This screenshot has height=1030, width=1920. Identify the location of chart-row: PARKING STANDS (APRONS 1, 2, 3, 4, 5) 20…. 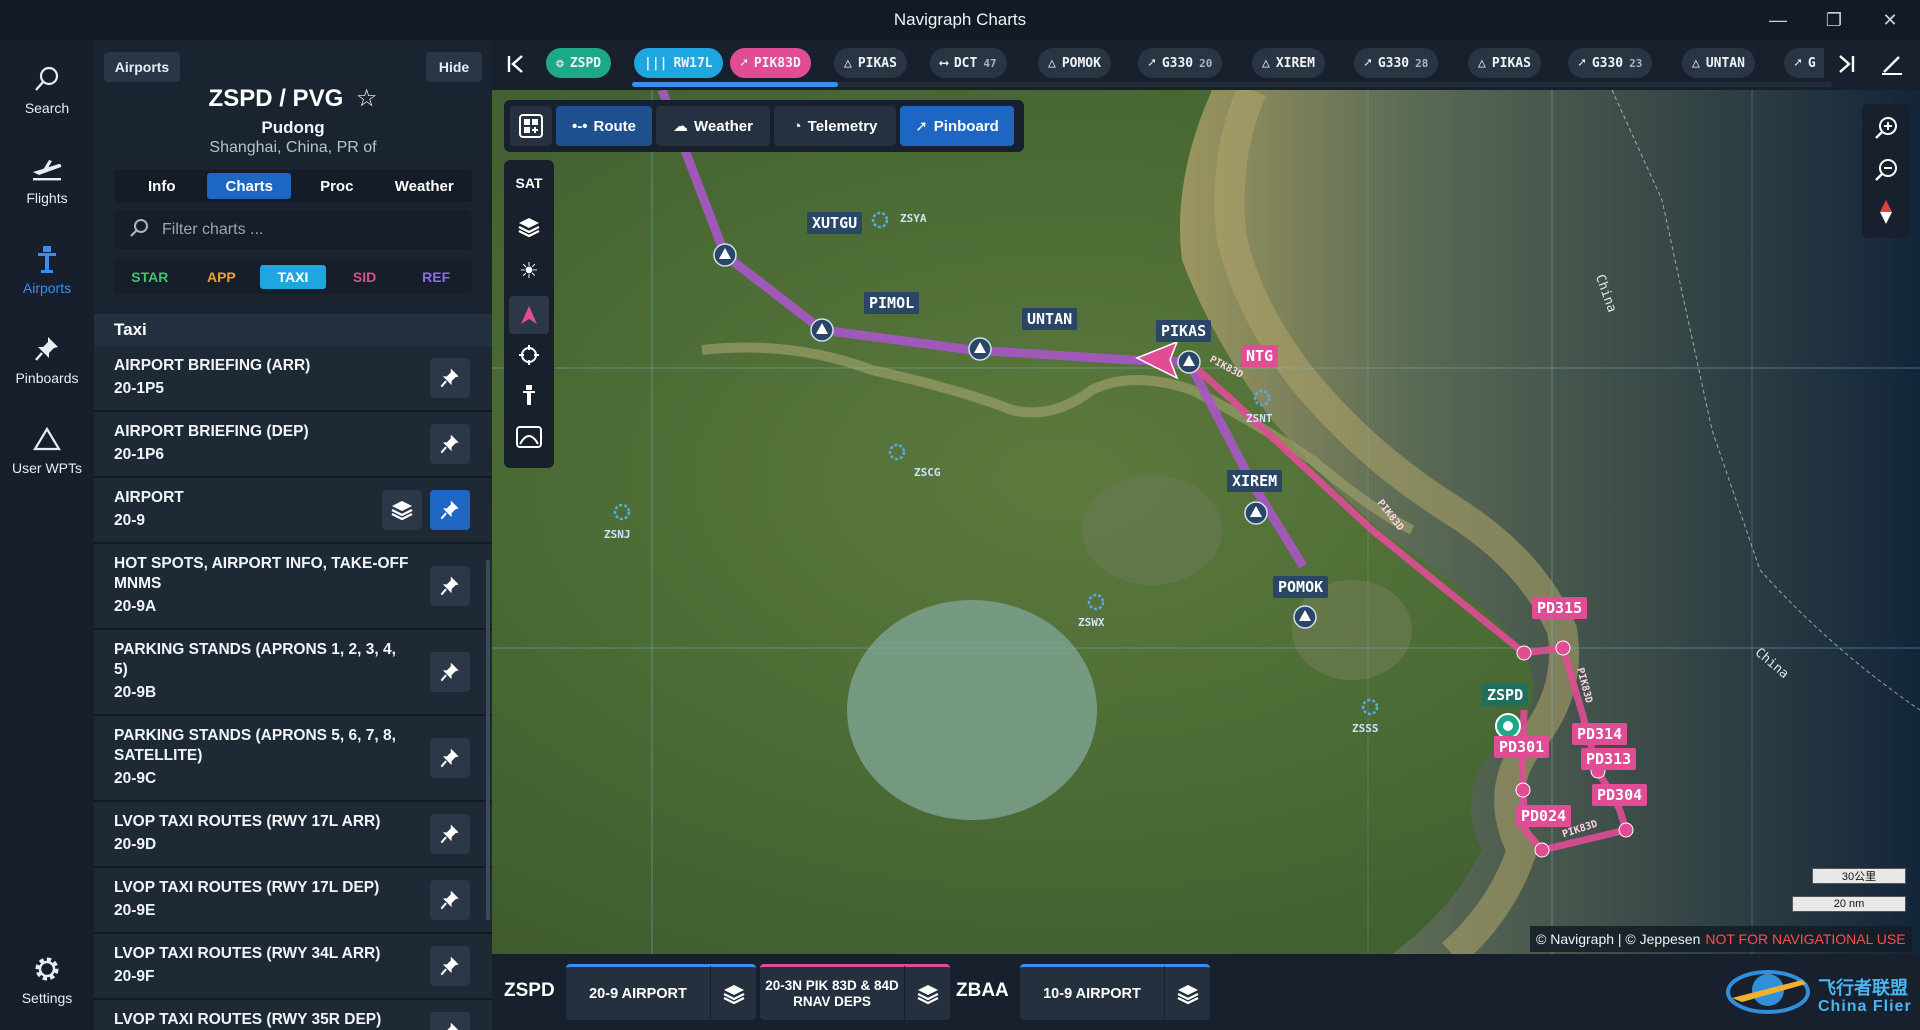
(293, 673).